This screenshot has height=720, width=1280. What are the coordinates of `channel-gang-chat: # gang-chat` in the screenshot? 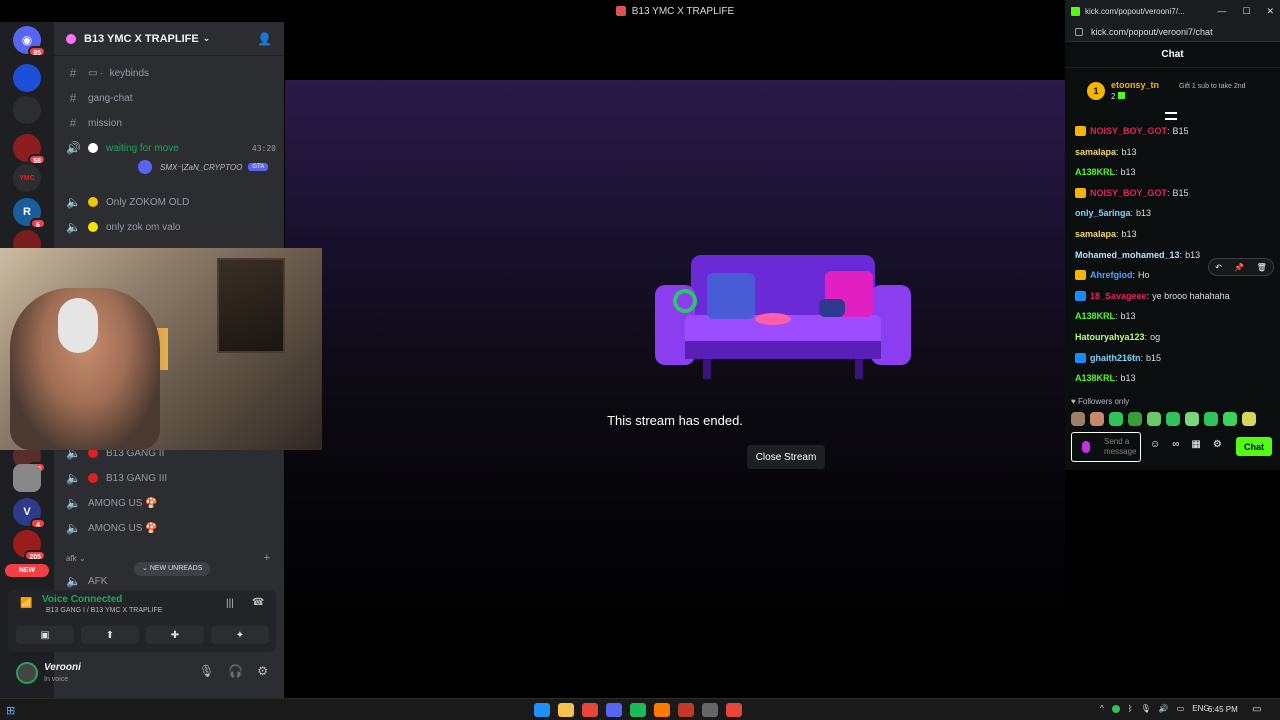 It's located at (171, 98).